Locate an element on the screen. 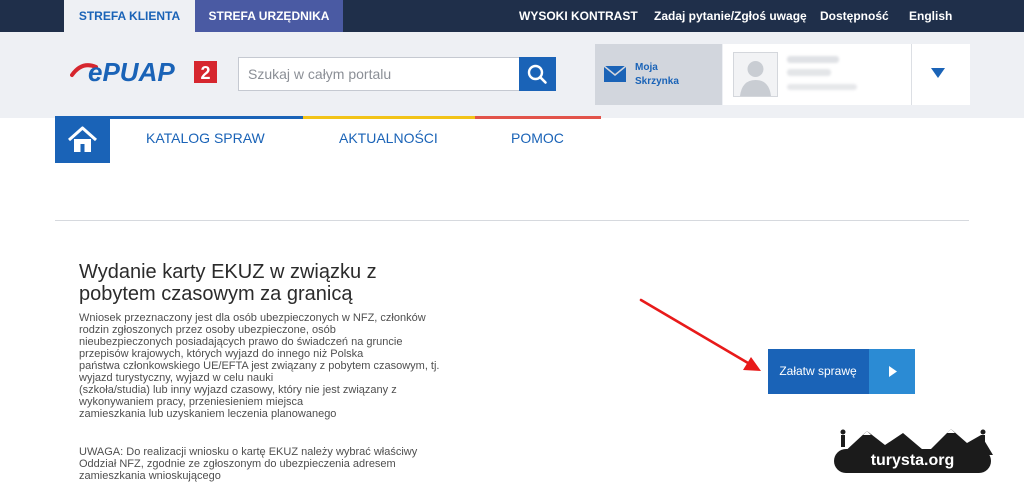 This screenshot has height=493, width=1024. logo-badge-number: 2 is located at coordinates (205, 73).